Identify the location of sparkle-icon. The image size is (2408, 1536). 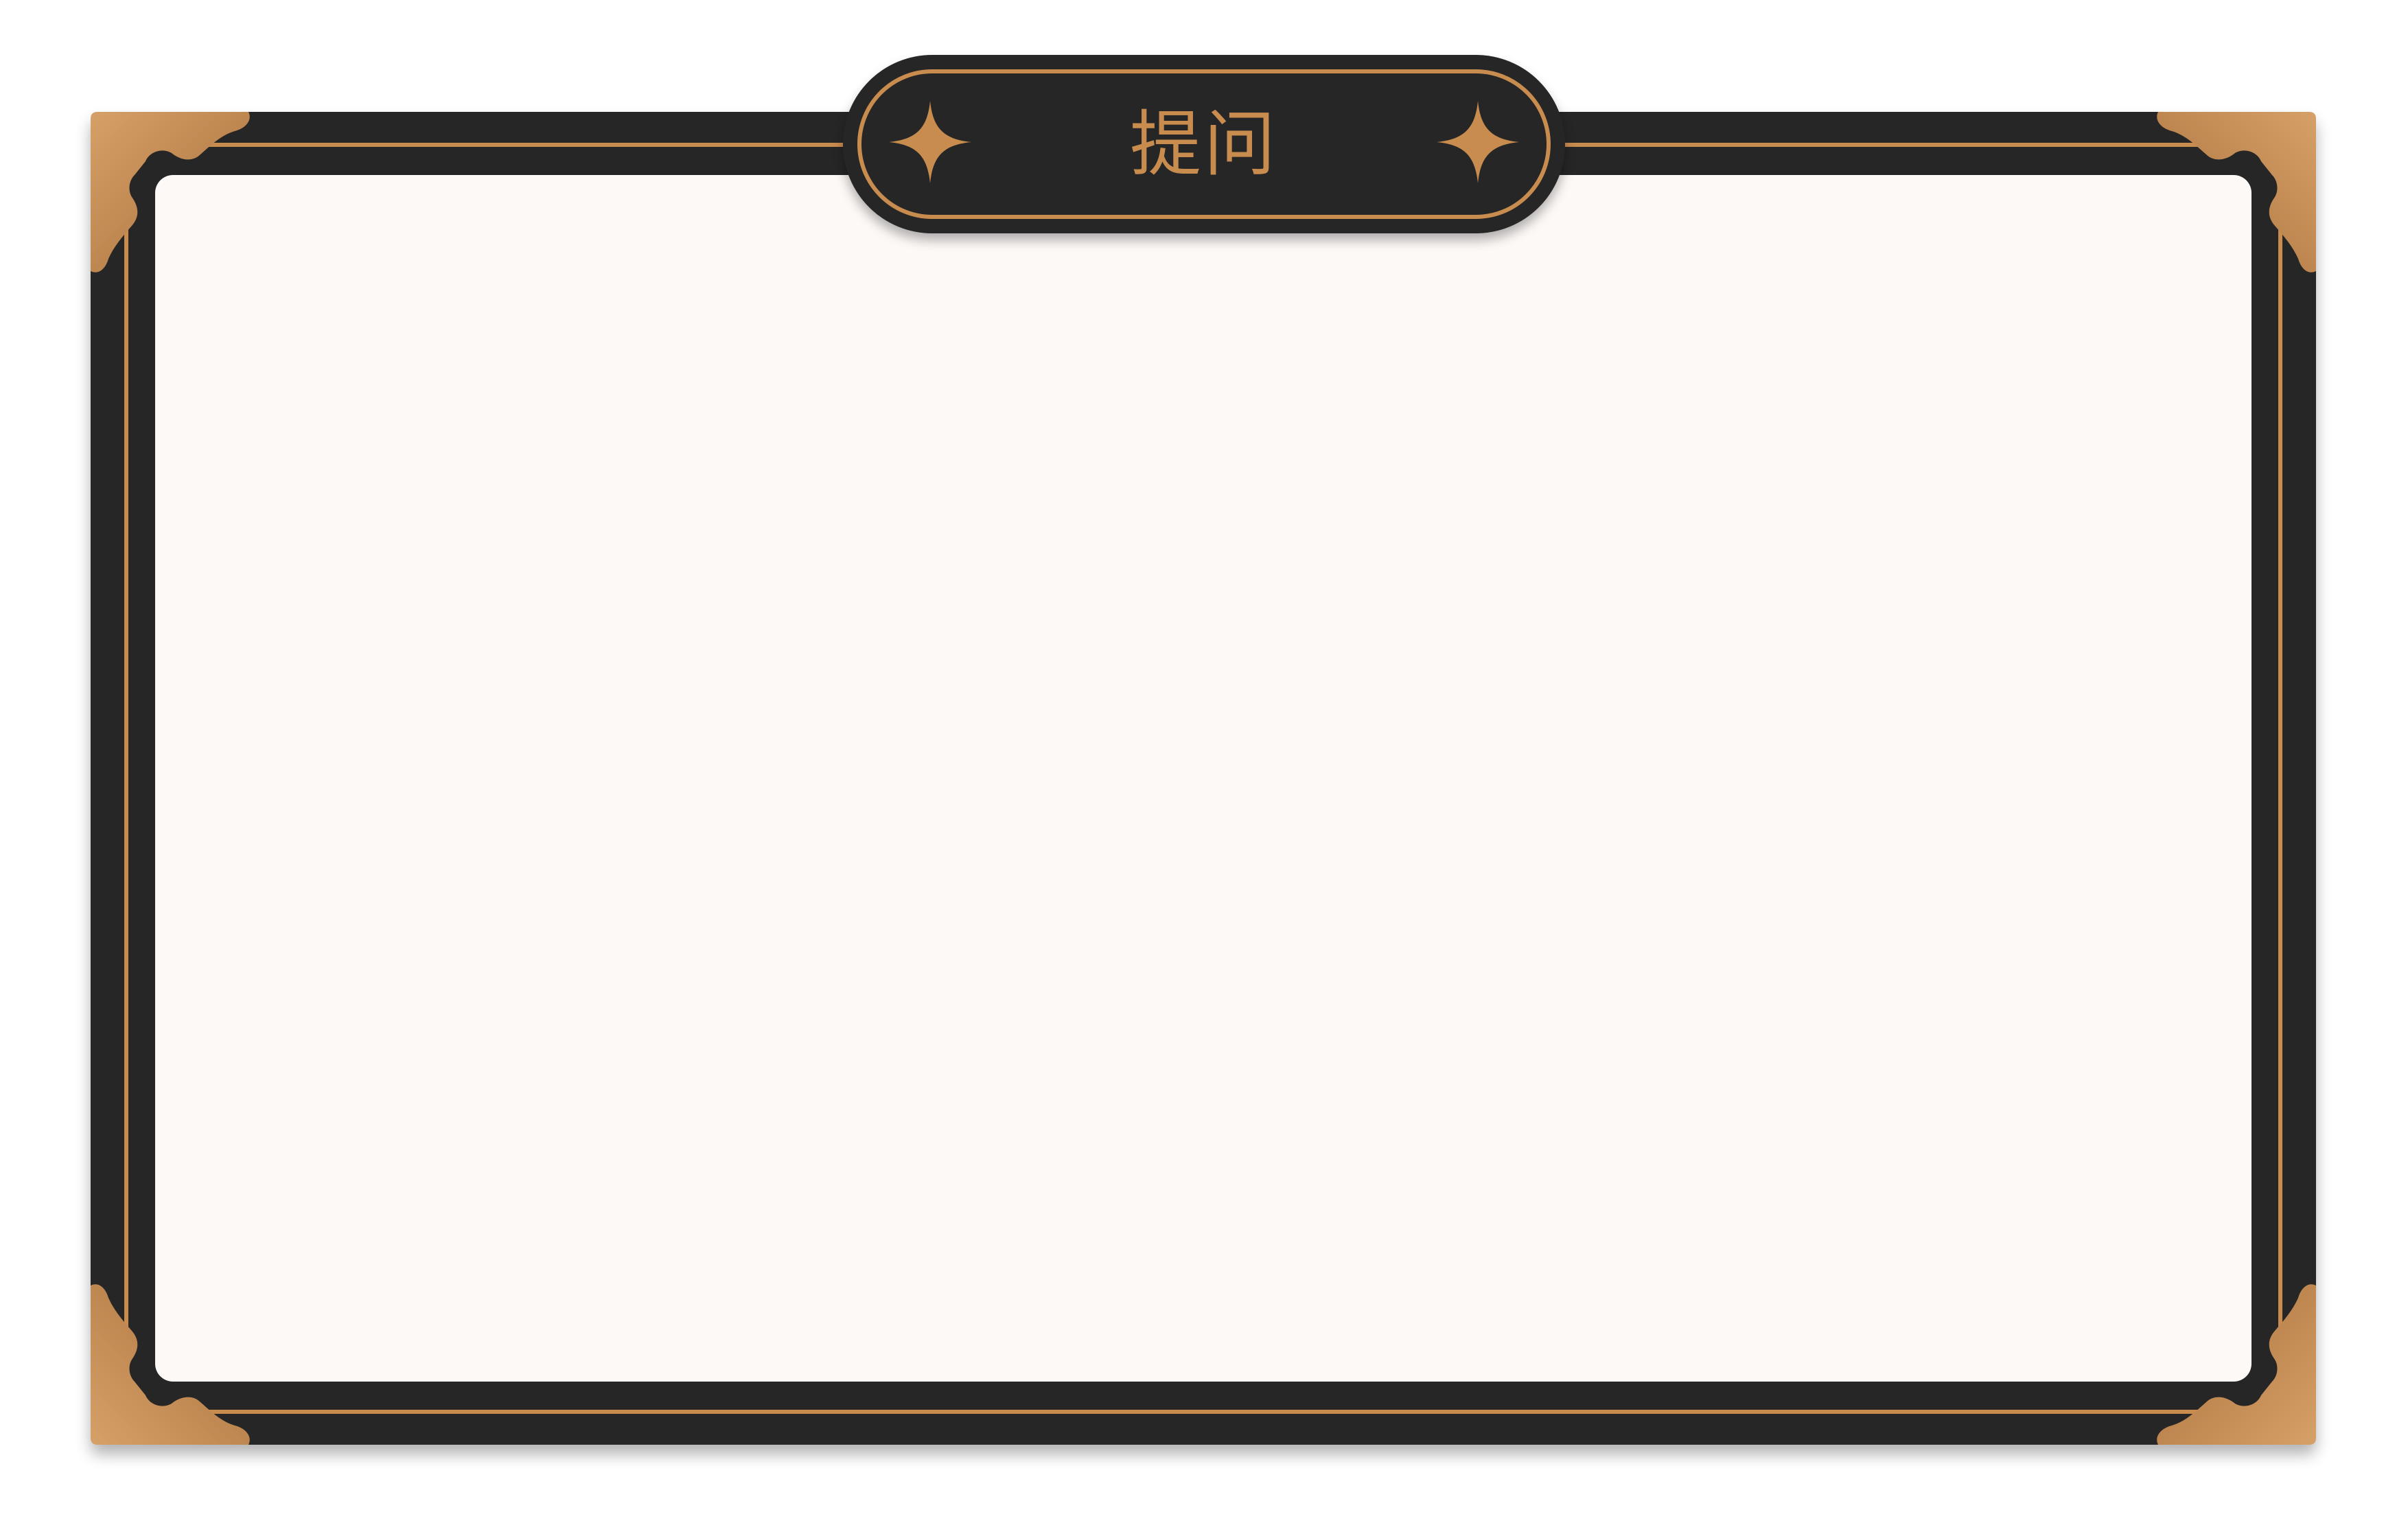
(1478, 142).